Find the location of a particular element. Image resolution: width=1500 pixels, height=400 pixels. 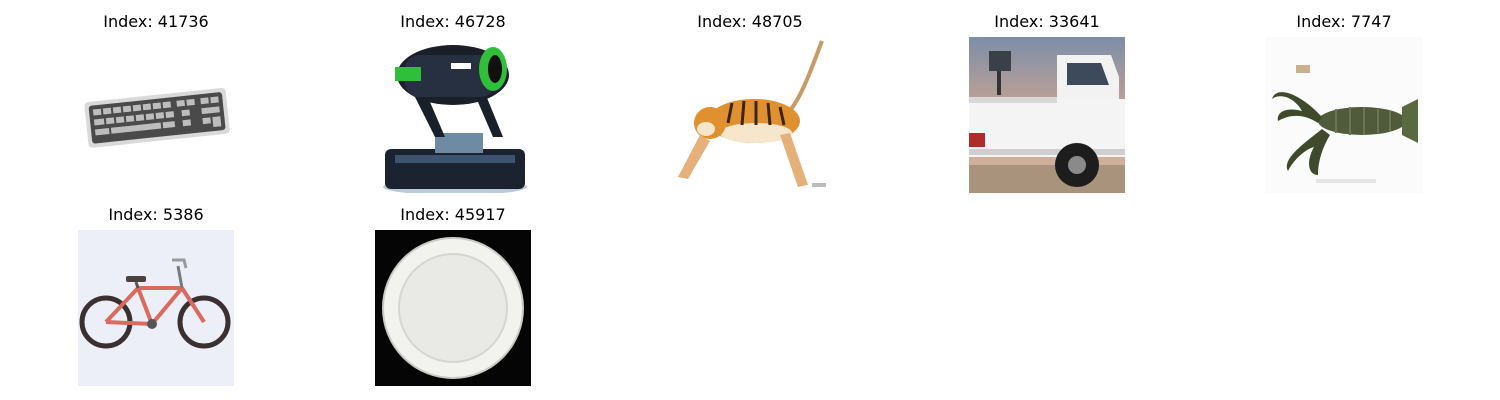

pickup-truck-image is located at coordinates (1047, 115).